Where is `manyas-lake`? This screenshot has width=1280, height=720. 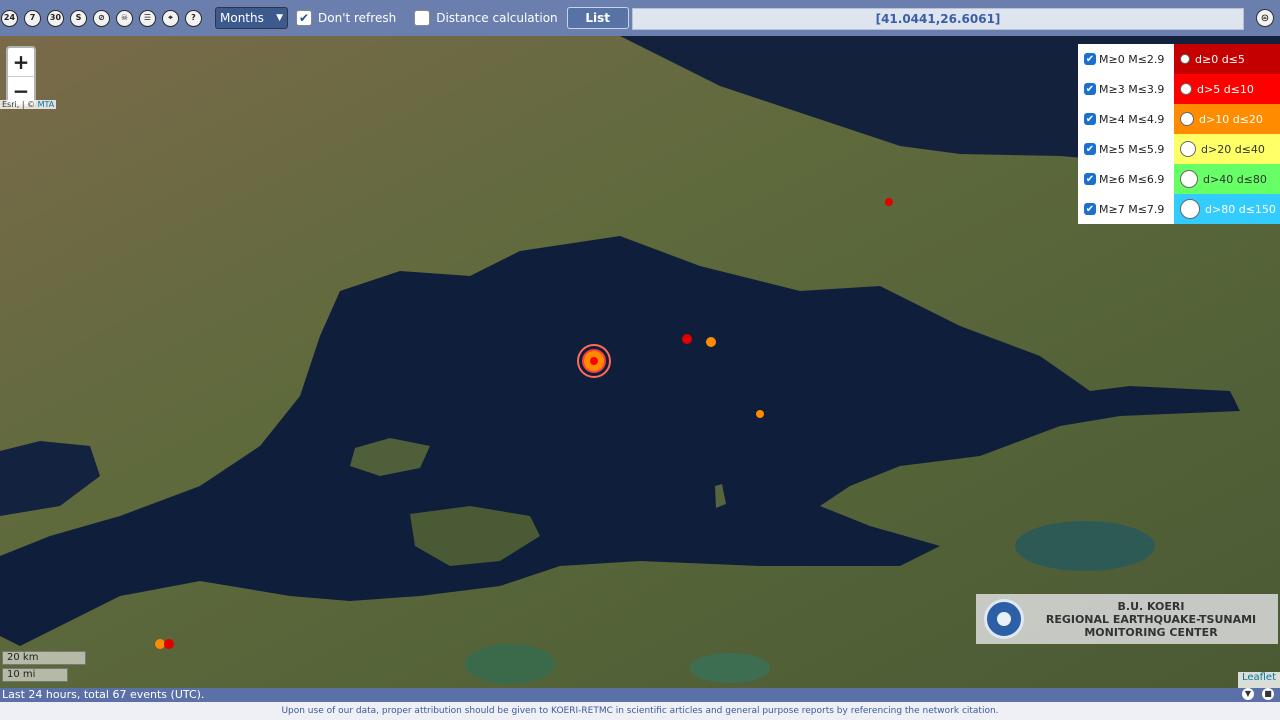
manyas-lake is located at coordinates (510, 664).